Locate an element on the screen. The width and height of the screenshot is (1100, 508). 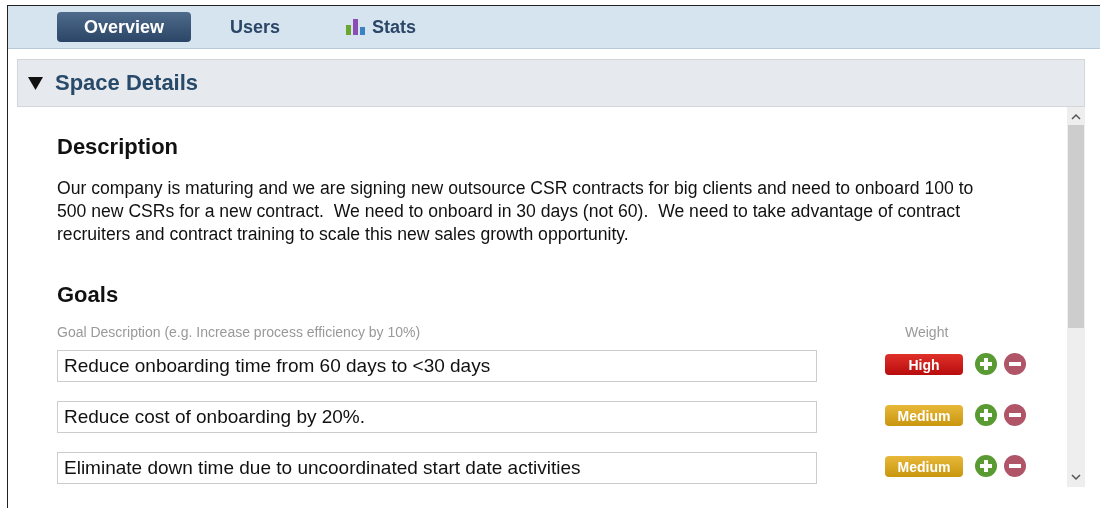
column-header: Goal Description (e.g. Increase process efficiency by 10%) is located at coordinates (239, 332).